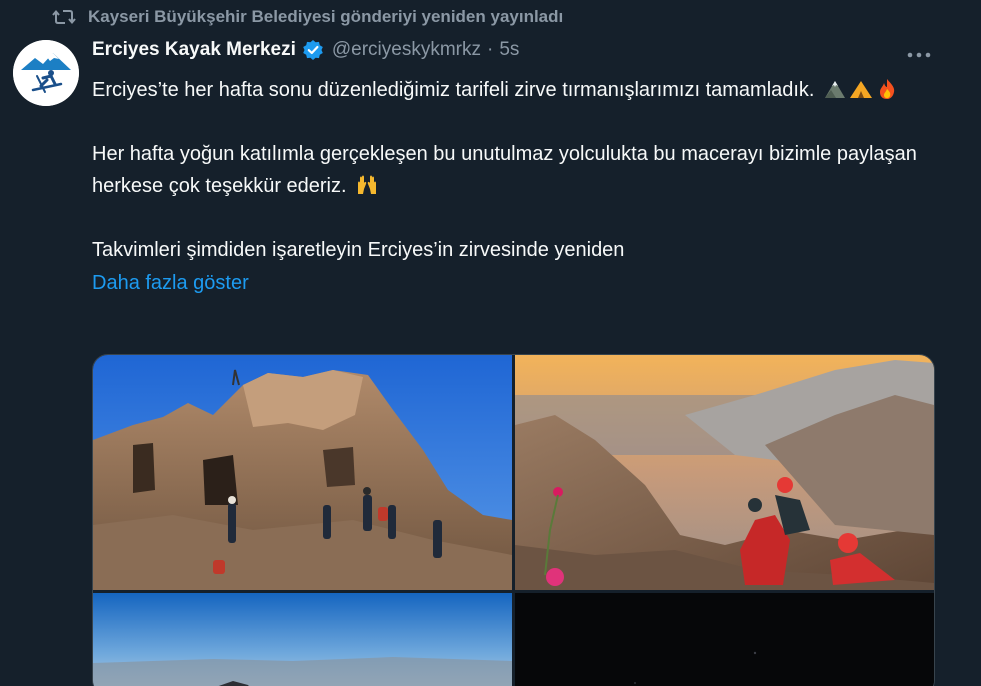 The image size is (981, 686). What do you see at coordinates (724, 639) in the screenshot?
I see `photo-dark-night` at bounding box center [724, 639].